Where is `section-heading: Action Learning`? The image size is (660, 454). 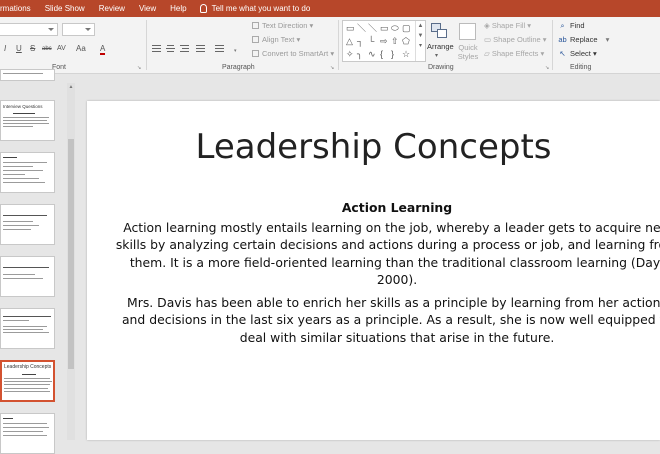
section-heading: Action Learning is located at coordinates (397, 207).